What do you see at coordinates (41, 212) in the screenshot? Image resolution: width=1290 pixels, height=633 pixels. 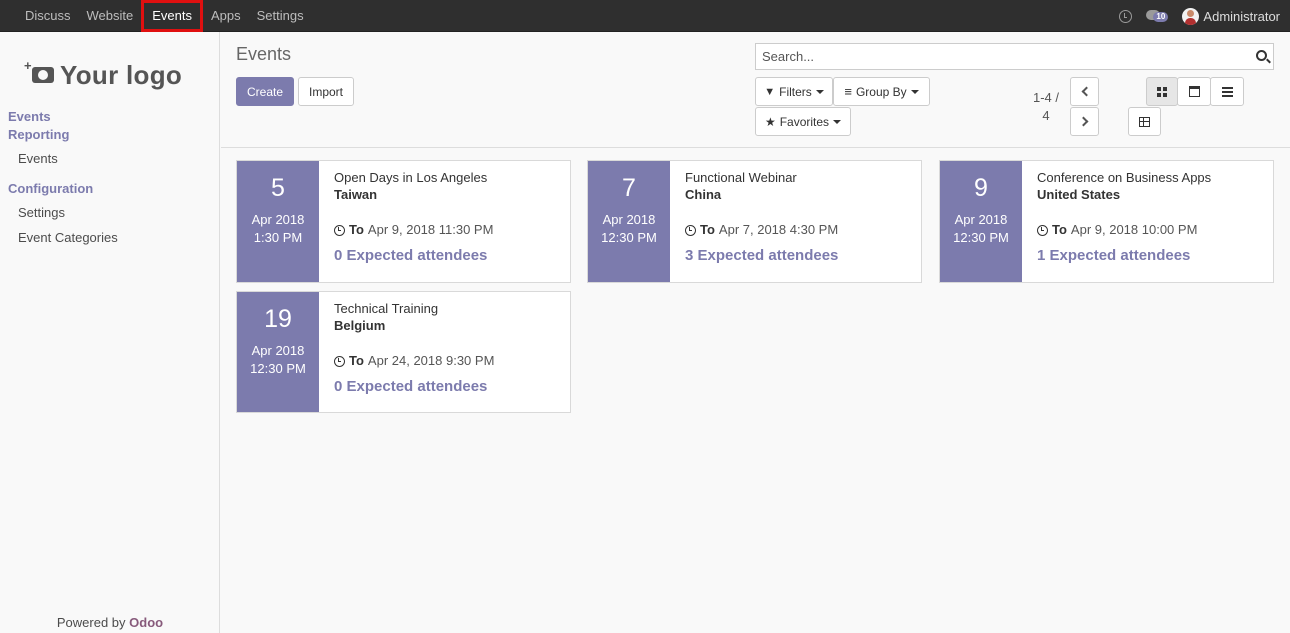 I see `sidebar-item-settings: Settings` at bounding box center [41, 212].